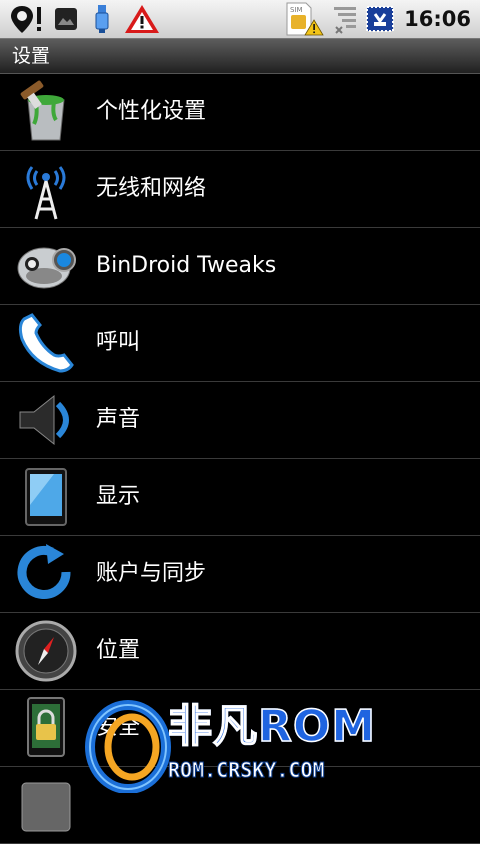  I want to click on settings-item-personalize: 个性化设置, so click(240, 112).